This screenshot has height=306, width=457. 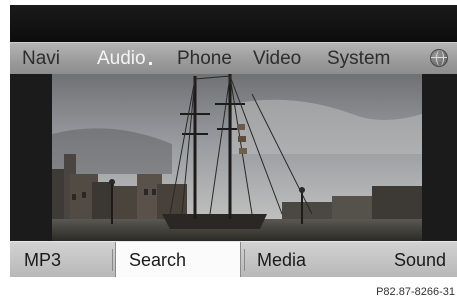 I want to click on menu-item-audio-label: Audio, so click(x=121, y=58).